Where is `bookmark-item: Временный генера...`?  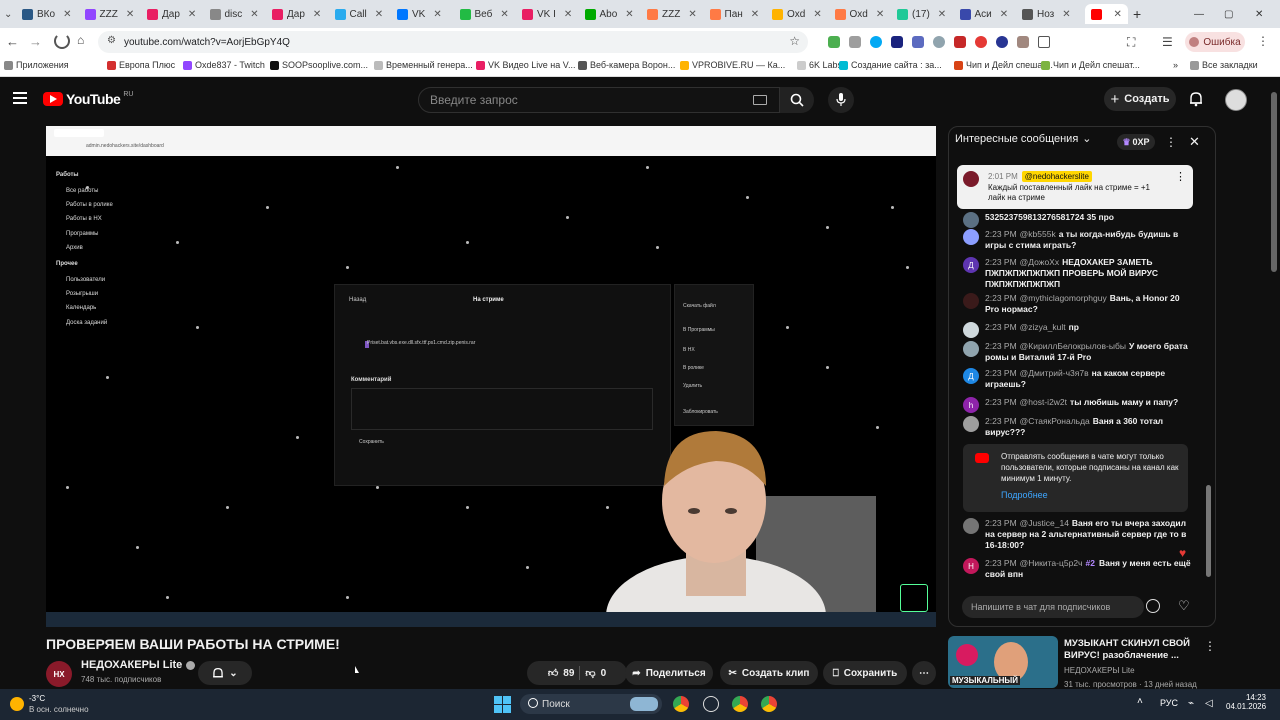 bookmark-item: Временный генера... is located at coordinates (423, 65).